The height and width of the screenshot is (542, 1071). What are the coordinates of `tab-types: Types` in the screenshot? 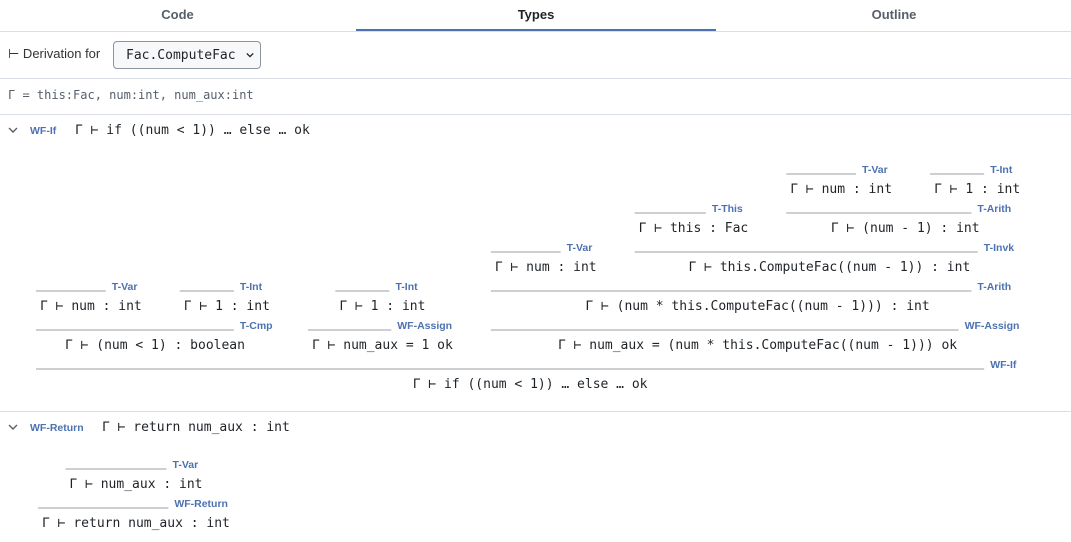 It's located at (536, 15).